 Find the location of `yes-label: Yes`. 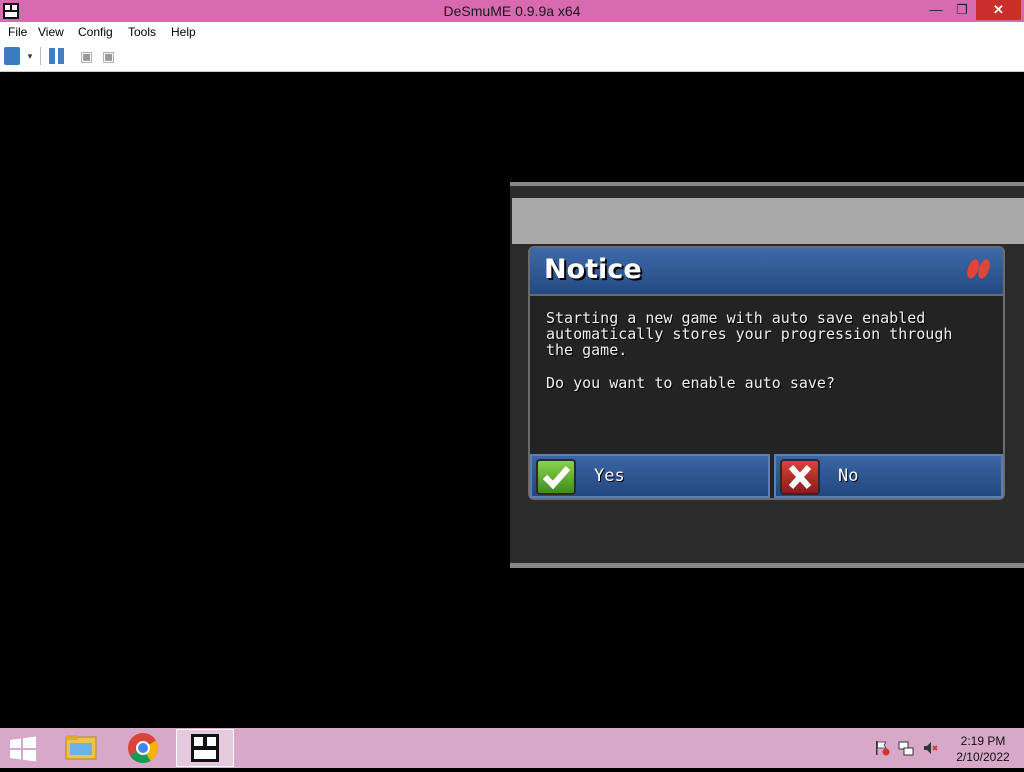

yes-label: Yes is located at coordinates (609, 476).